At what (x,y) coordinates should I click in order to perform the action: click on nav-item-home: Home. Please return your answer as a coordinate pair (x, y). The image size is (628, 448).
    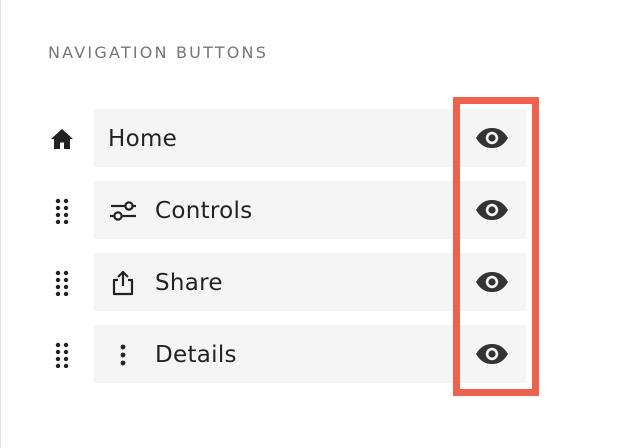
    Looking at the image, I should click on (310, 138).